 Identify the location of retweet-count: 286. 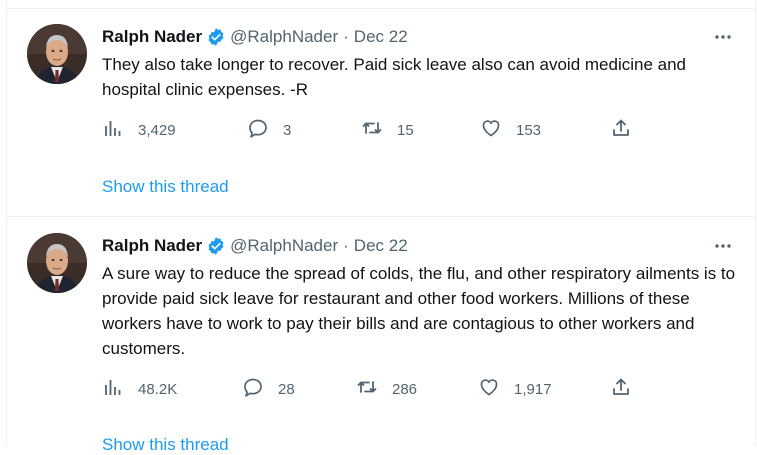
(405, 389).